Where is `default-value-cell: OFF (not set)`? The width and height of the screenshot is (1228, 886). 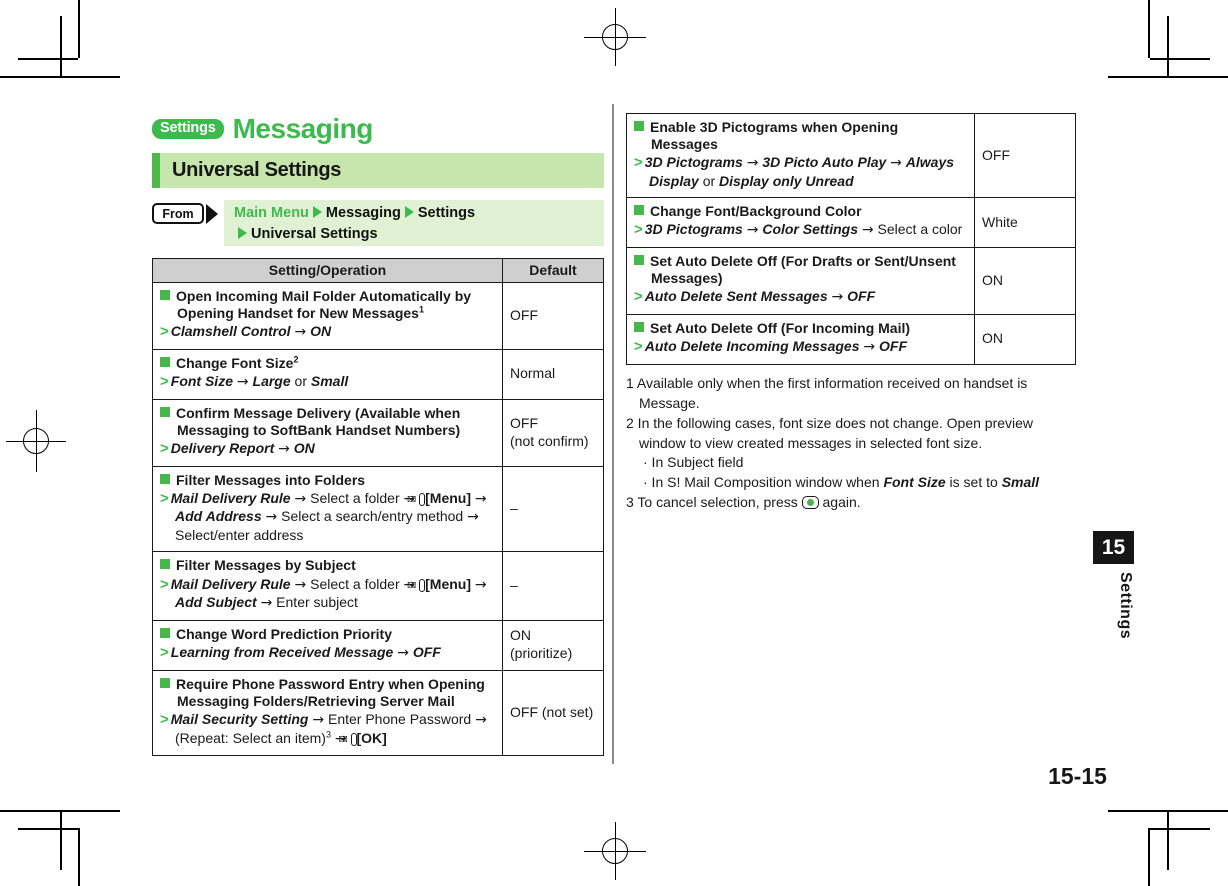 default-value-cell: OFF (not set) is located at coordinates (553, 713).